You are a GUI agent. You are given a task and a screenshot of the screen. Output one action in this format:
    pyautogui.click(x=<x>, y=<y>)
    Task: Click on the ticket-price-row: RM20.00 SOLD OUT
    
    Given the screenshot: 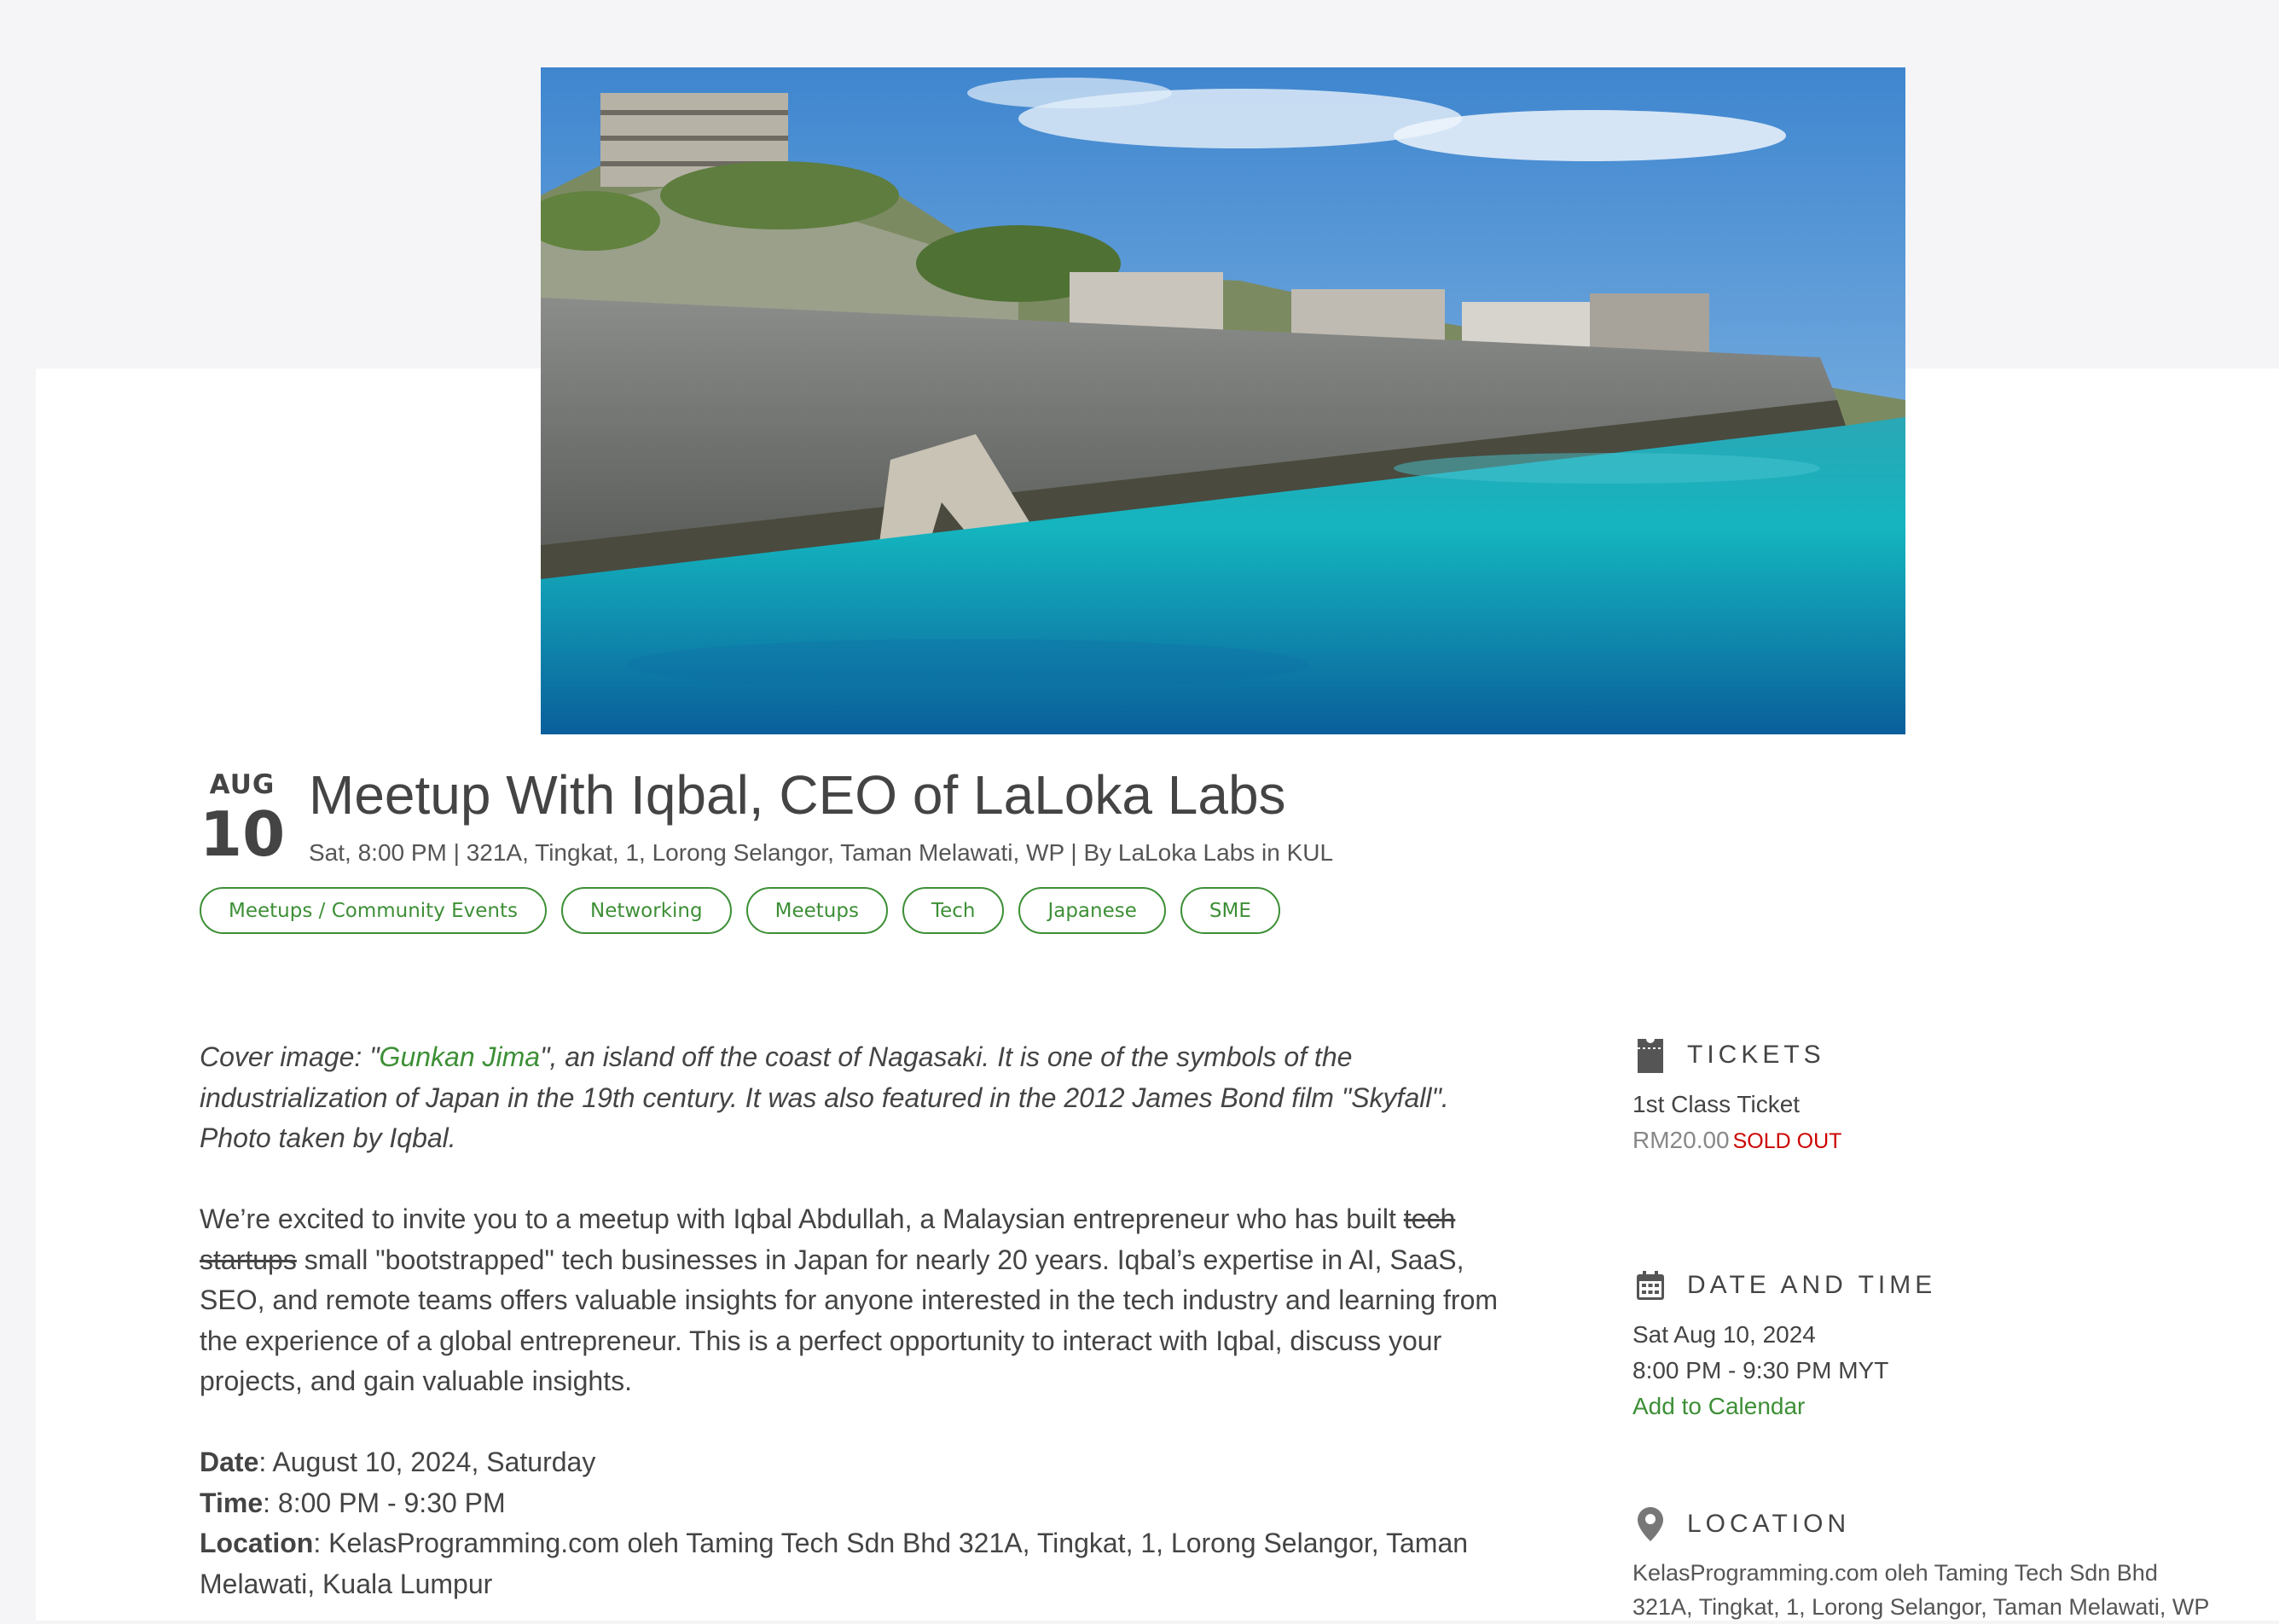 What is the action you would take?
    pyautogui.click(x=1948, y=1140)
    